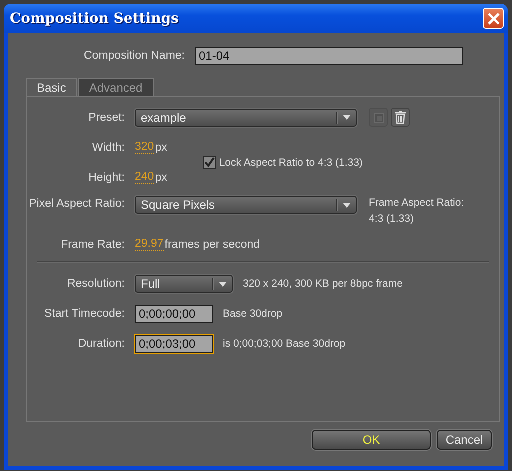 The width and height of the screenshot is (512, 471). I want to click on document-icon, so click(379, 117).